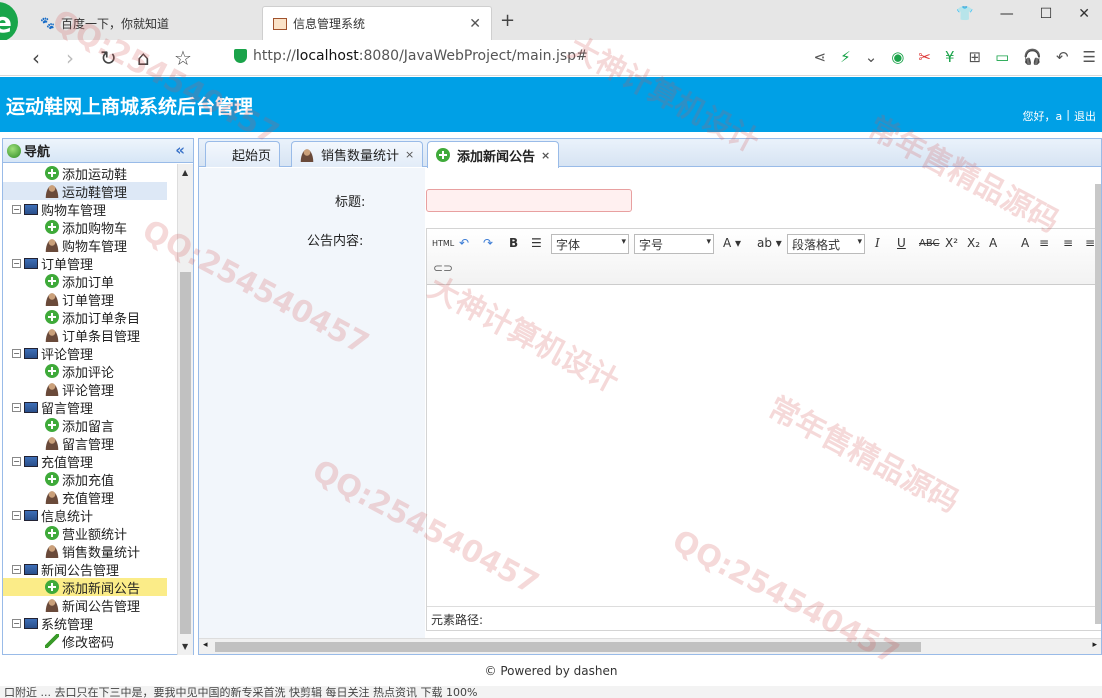 Image resolution: width=1102 pixels, height=698 pixels. Describe the element at coordinates (36, 58) in the screenshot. I see `back-icon: ‹` at that location.